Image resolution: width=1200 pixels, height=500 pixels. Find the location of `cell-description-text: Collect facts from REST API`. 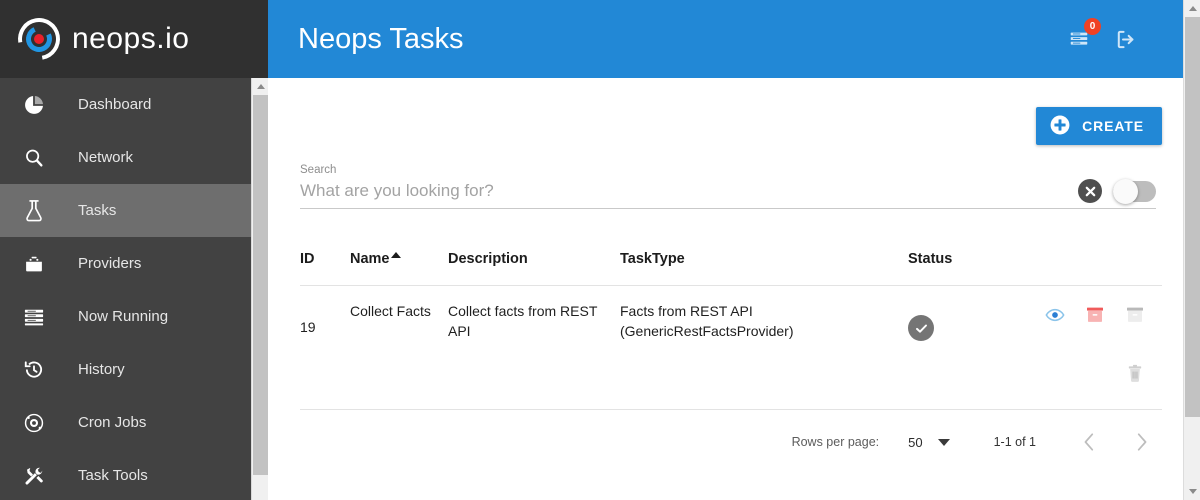

cell-description-text: Collect facts from REST API is located at coordinates (523, 321).